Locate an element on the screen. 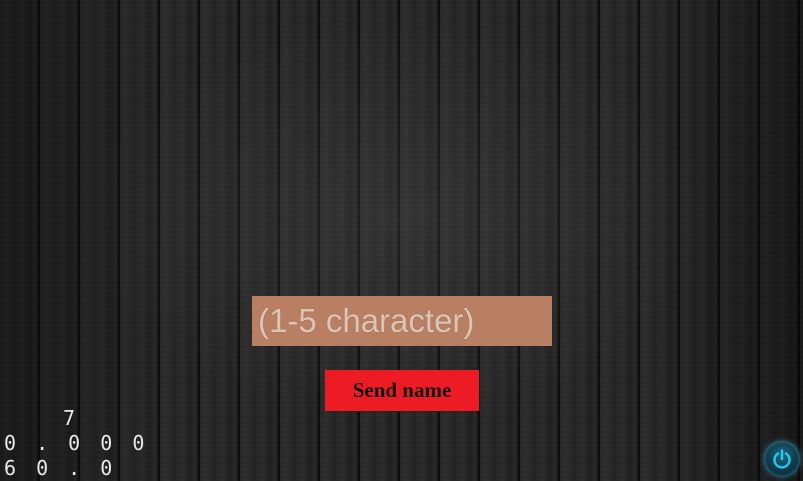 This screenshot has height=481, width=803. debug-stats: 7 0 . 0 0 0 6 0 . 0 is located at coordinates (76, 443).